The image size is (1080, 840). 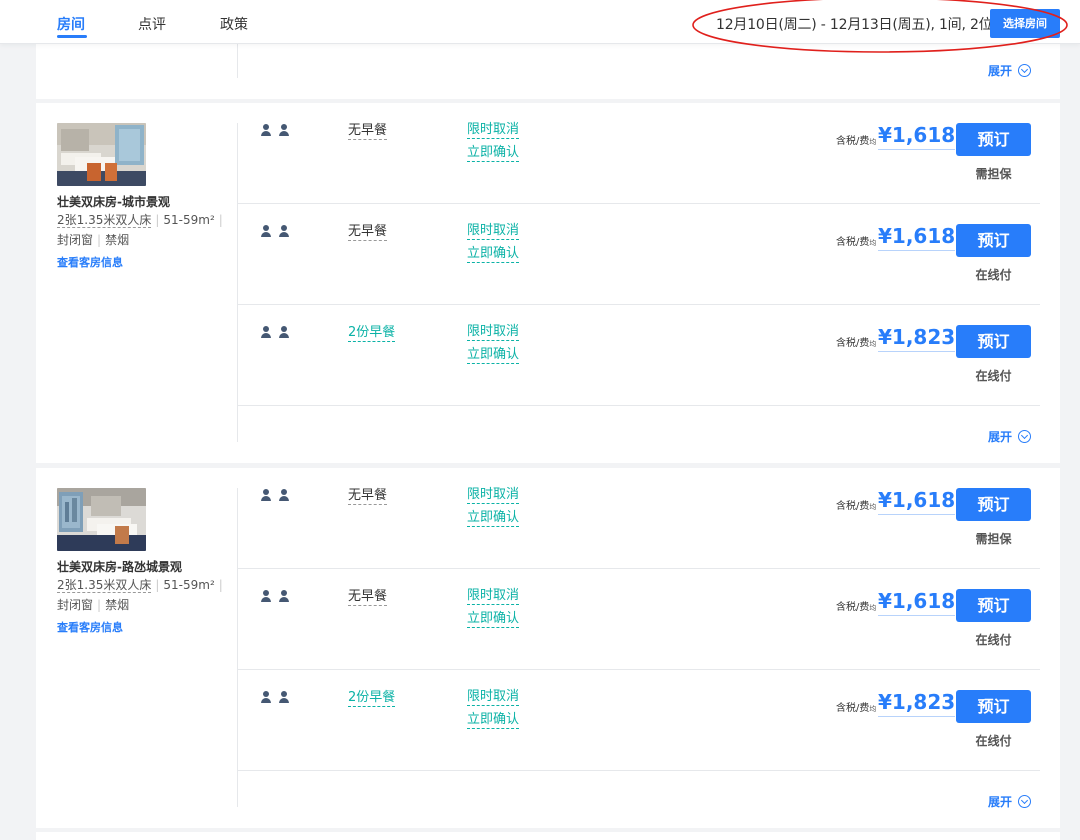 What do you see at coordinates (639, 355) in the screenshot?
I see `rate-row: 2份早餐 限时取消 立即确认 含税/费均 ¥1,823 预订 在线付` at bounding box center [639, 355].